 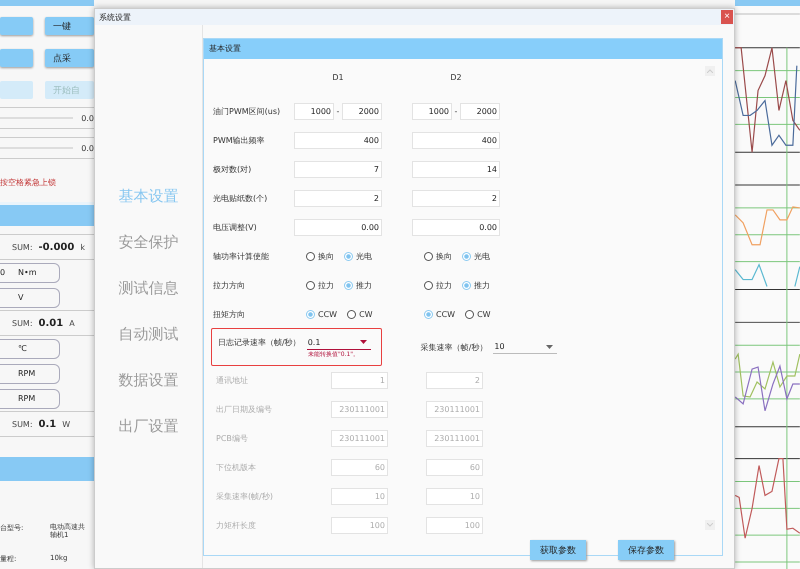 I want to click on value-field: 0 N•m, so click(x=30, y=272).